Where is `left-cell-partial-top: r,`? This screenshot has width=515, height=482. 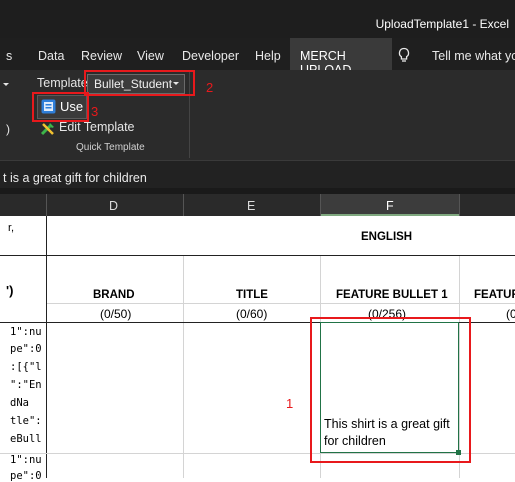 left-cell-partial-top: r, is located at coordinates (11, 228).